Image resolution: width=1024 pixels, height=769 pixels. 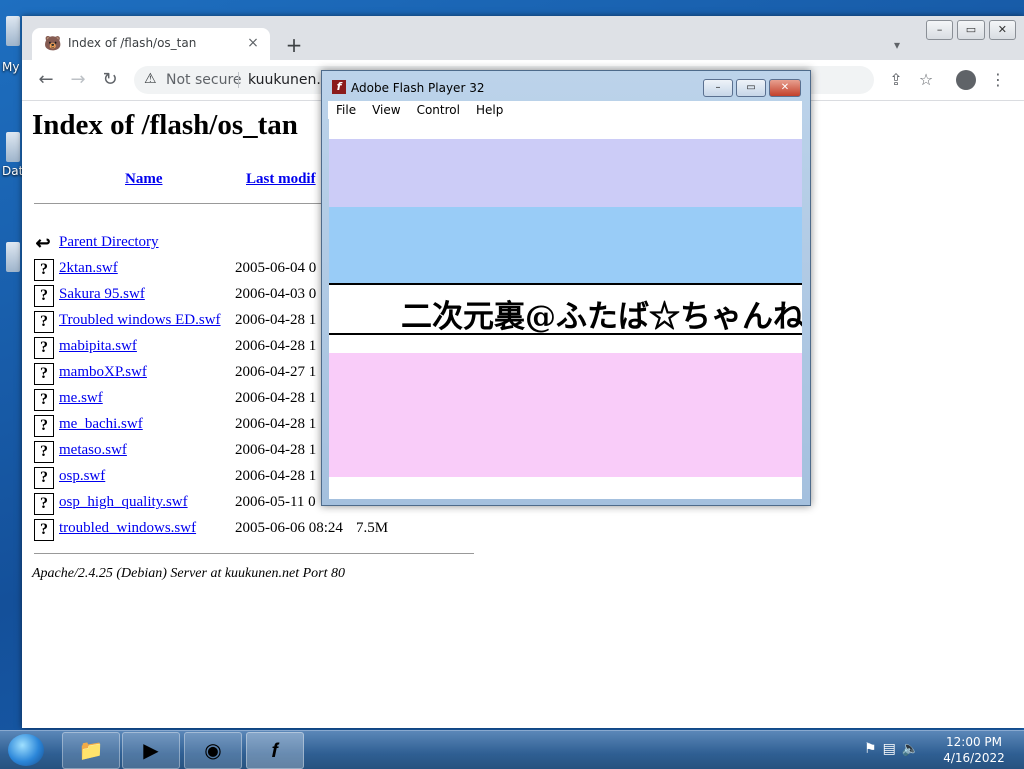 What do you see at coordinates (565, 110) in the screenshot?
I see `flash-menu-bar: File View Control Help` at bounding box center [565, 110].